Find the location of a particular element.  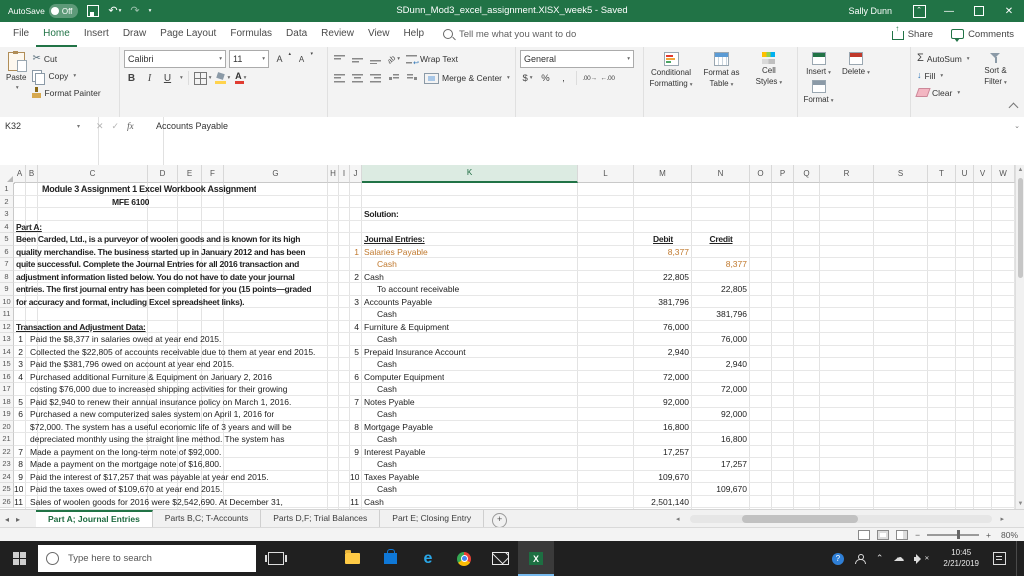

italic-button: I is located at coordinates (149, 78).